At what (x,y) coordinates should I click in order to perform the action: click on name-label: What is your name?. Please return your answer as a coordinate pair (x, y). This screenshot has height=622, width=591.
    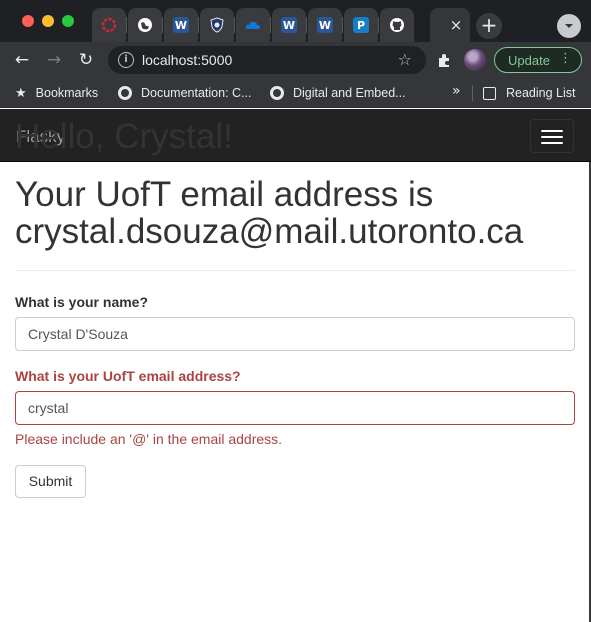
    Looking at the image, I should click on (82, 302).